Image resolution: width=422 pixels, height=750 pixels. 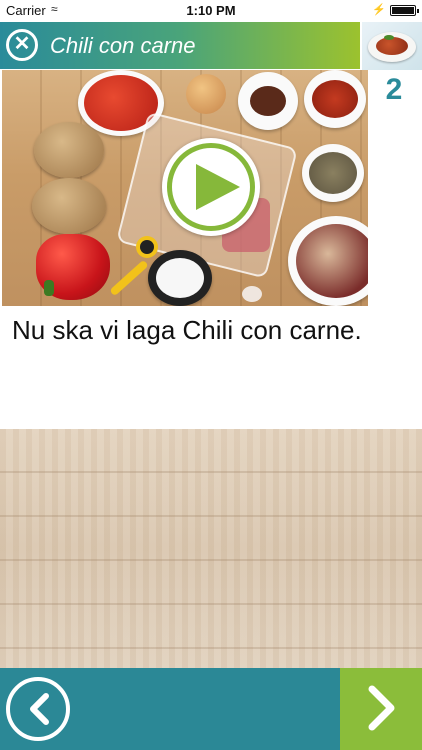 I want to click on chevron-left-icon, so click(x=39, y=709).